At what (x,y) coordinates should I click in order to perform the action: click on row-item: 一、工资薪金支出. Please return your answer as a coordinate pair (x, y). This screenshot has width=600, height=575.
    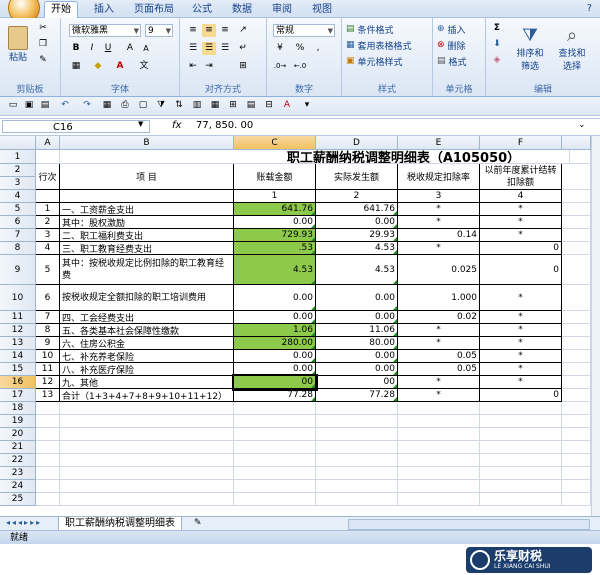
    Looking at the image, I should click on (147, 209).